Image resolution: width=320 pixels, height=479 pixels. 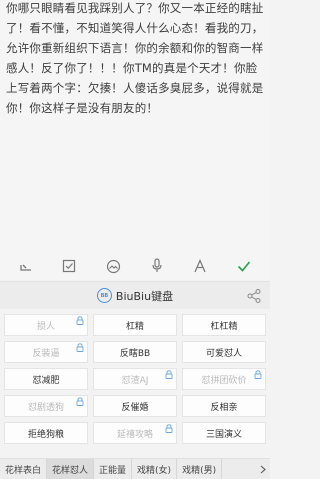 I want to click on phrase-category-button: 怼剧透狗, so click(x=46, y=406).